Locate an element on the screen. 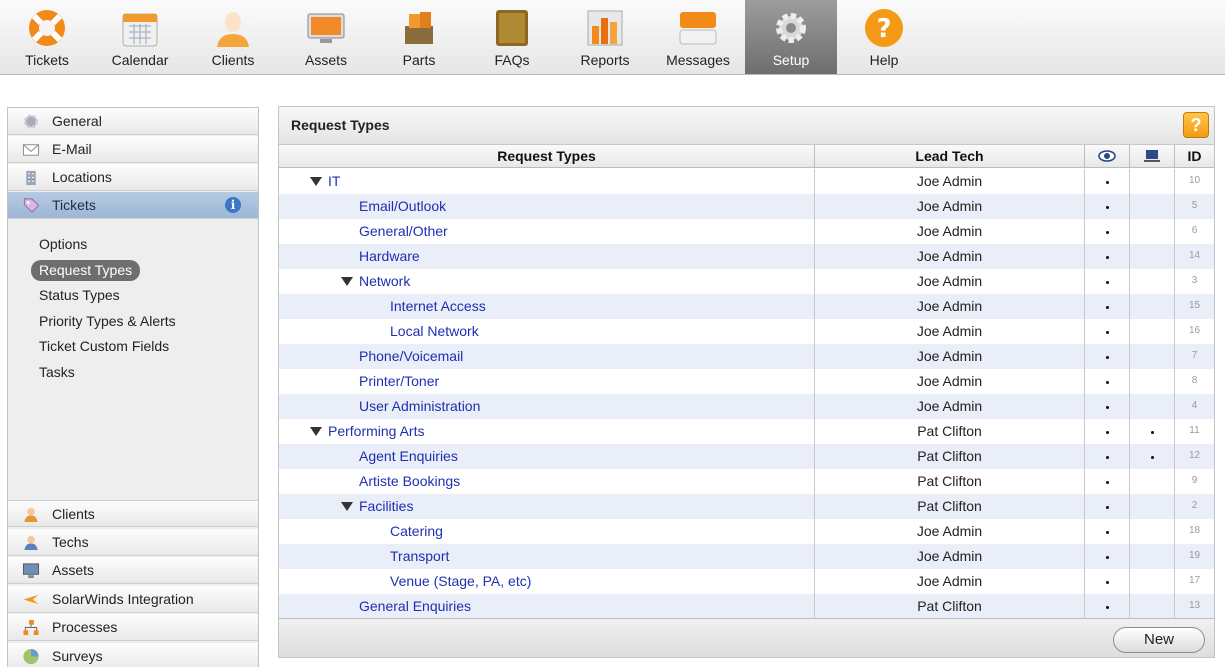 Image resolution: width=1225 pixels, height=667 pixels. request-type-link: Email/Outlook is located at coordinates (402, 206).